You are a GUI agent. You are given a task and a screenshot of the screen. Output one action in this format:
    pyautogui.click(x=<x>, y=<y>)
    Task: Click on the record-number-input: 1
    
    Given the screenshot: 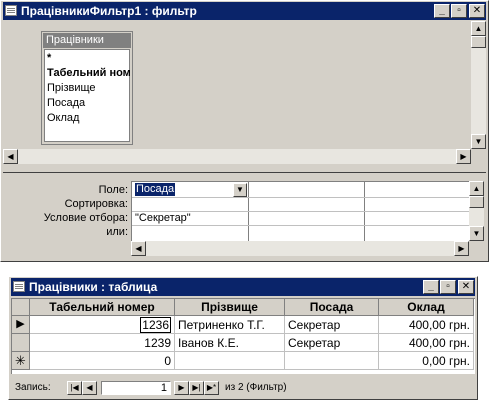 What is the action you would take?
    pyautogui.click(x=136, y=388)
    